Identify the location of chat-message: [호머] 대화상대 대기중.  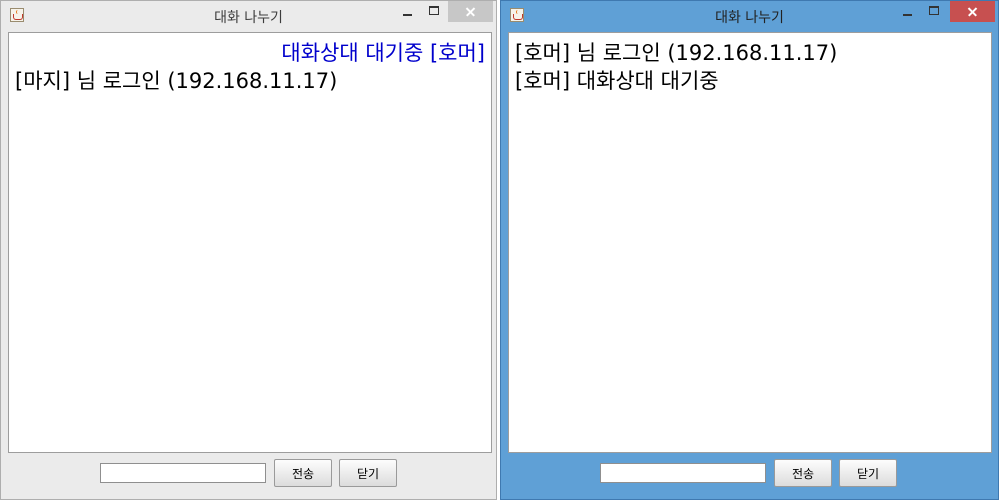
(617, 81).